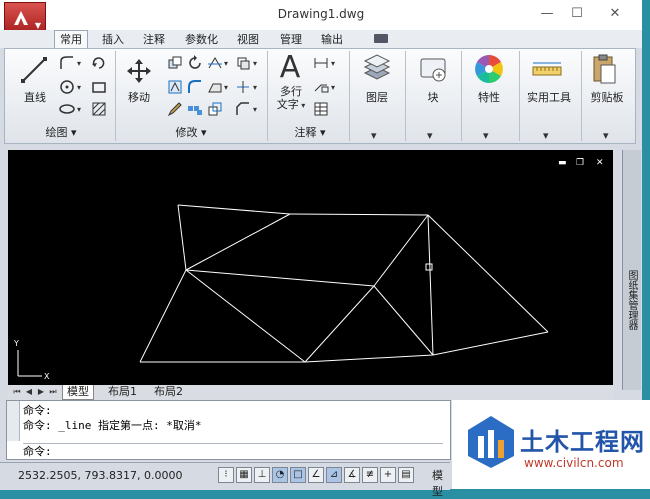 Image resolution: width=650 pixels, height=499 pixels. I want to click on properties-dropdown-icon: ▾, so click(486, 135).